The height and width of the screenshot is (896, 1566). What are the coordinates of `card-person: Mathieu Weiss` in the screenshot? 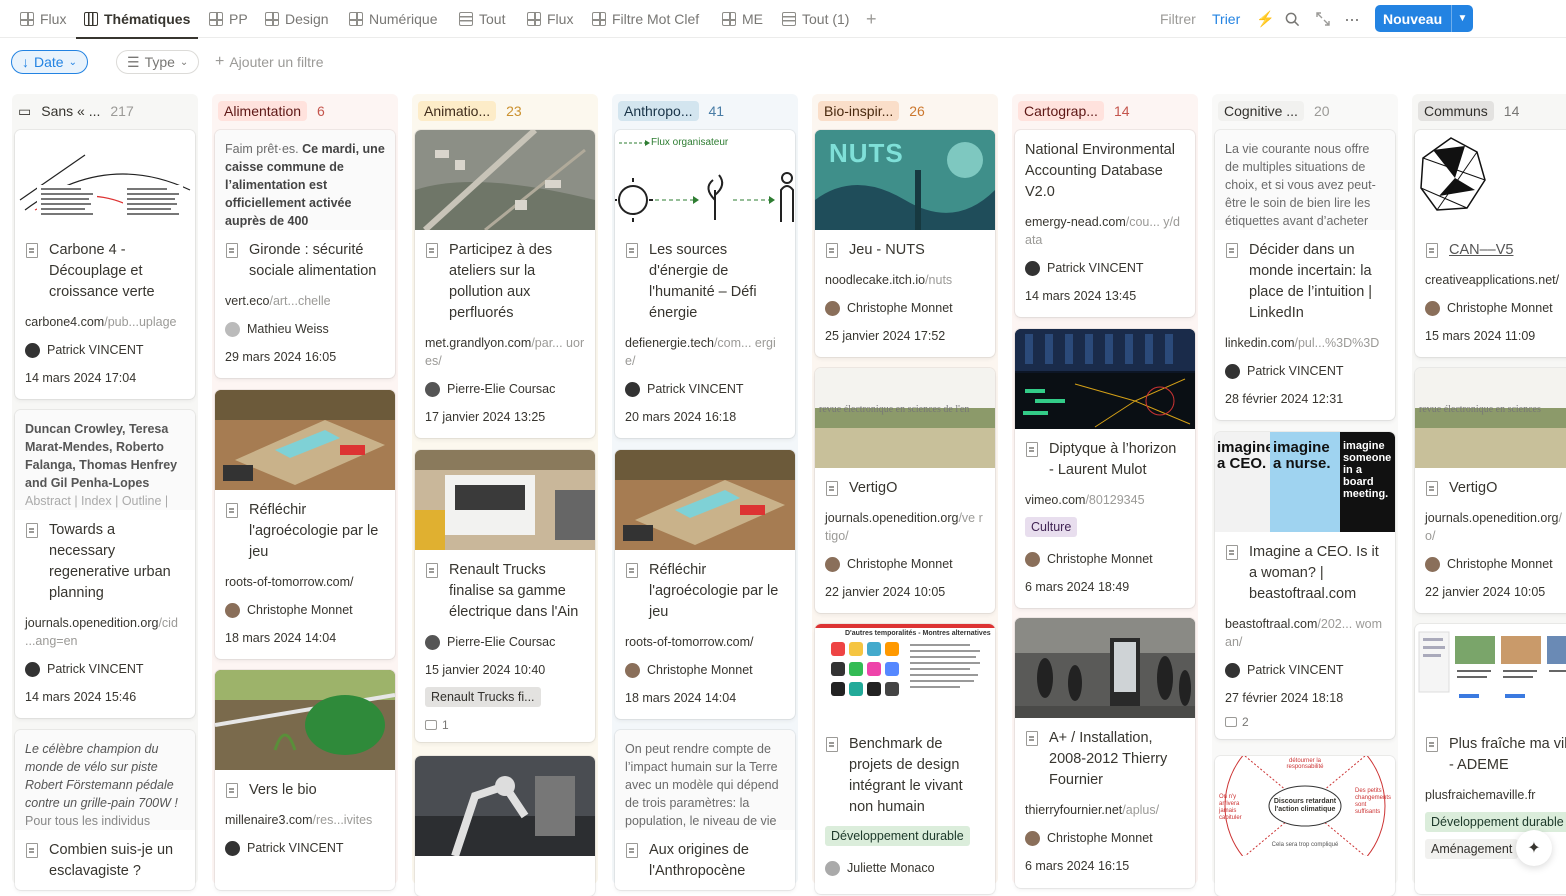 It's located at (305, 324).